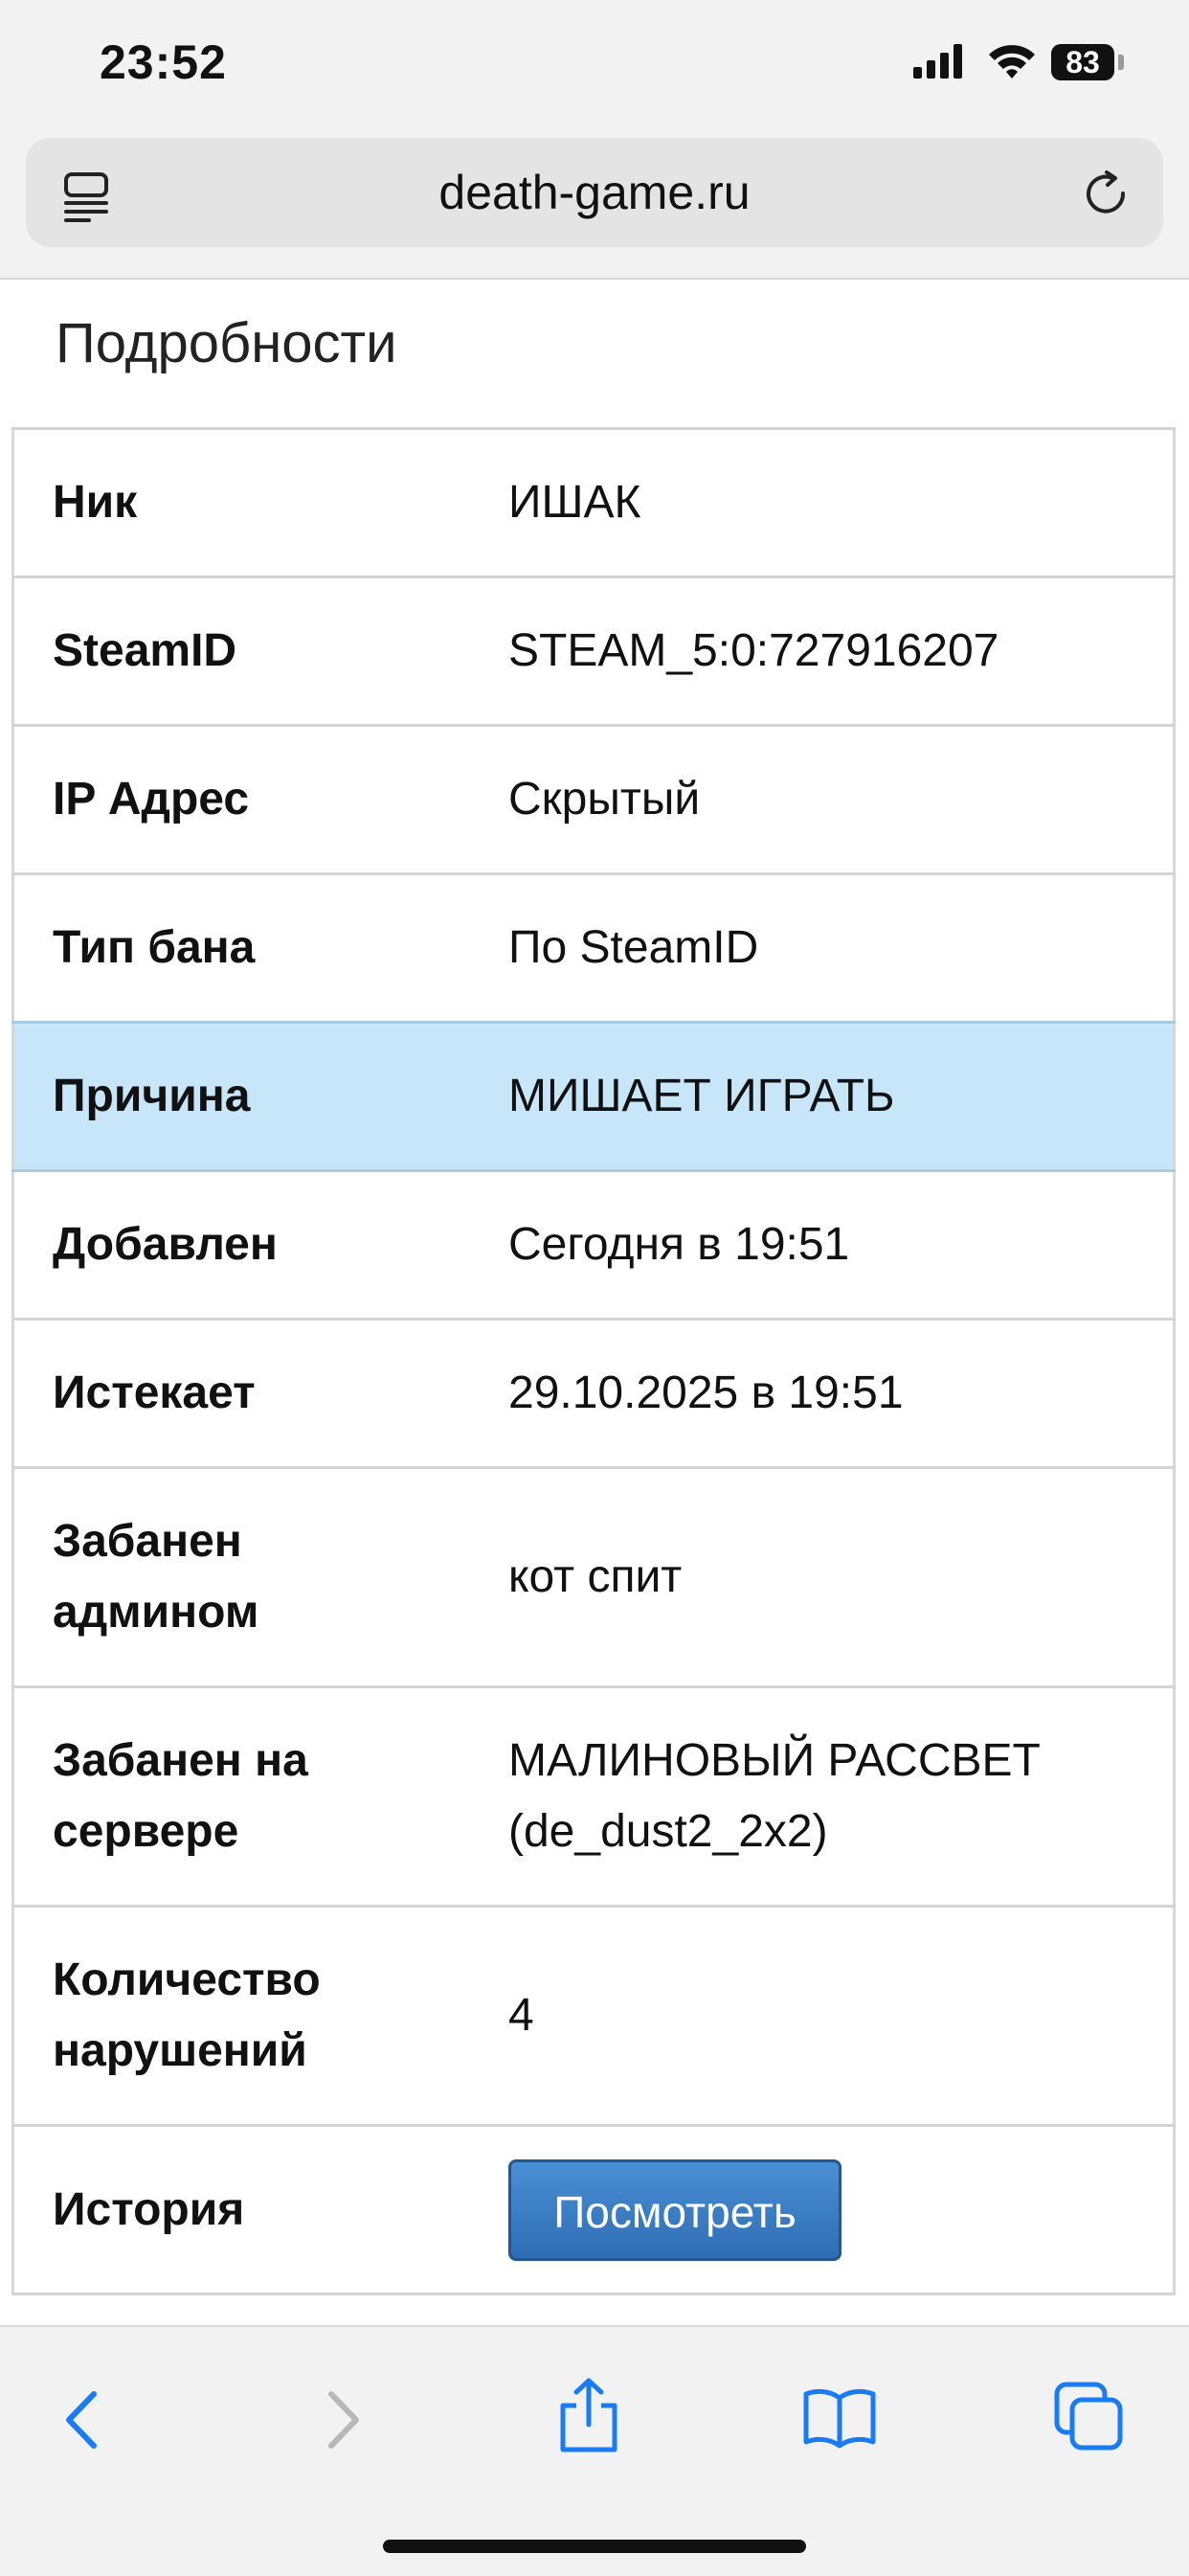 The image size is (1189, 2576). Describe the element at coordinates (937, 62) in the screenshot. I see `cellular-signal-icon` at that location.